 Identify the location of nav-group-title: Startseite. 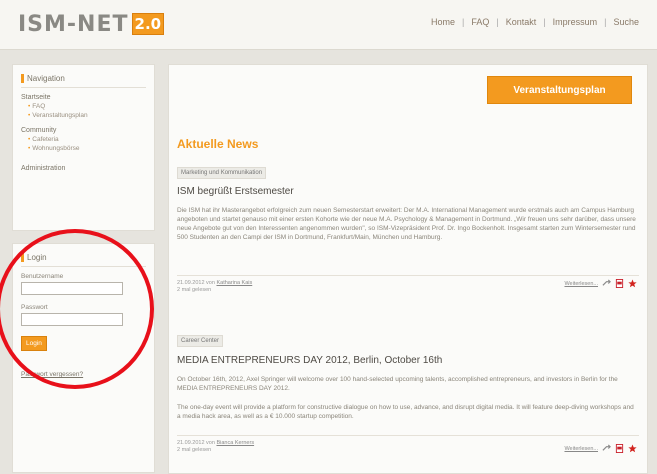
(83, 97).